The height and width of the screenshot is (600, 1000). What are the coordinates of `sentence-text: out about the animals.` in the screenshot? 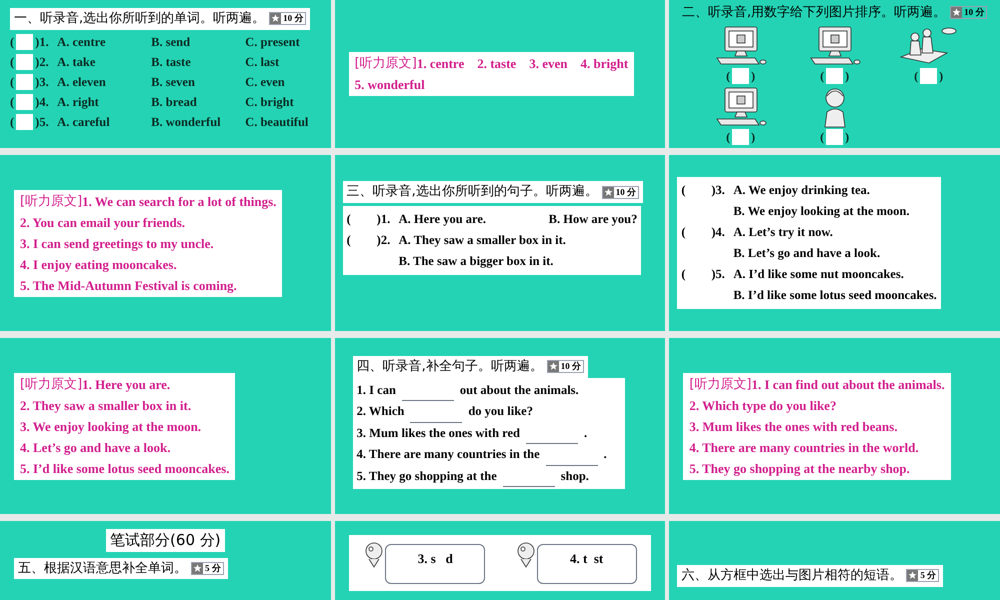 It's located at (519, 390).